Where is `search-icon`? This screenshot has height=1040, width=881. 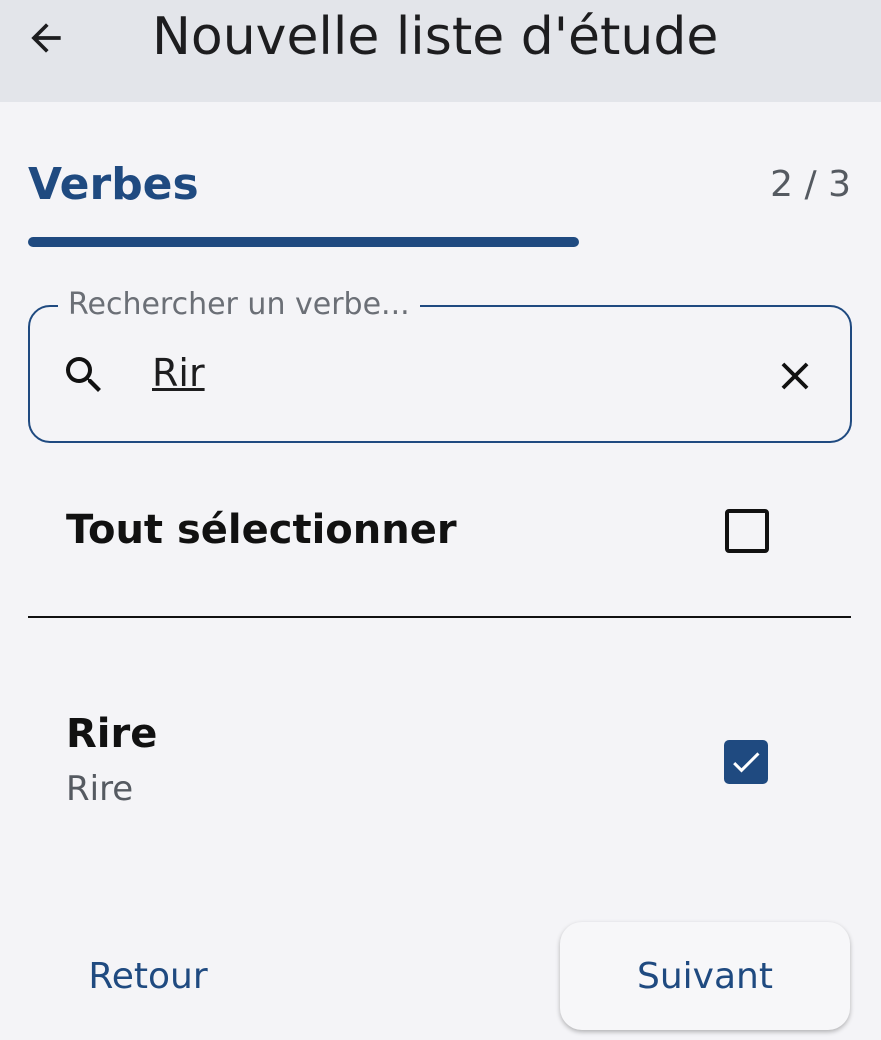 search-icon is located at coordinates (83, 374).